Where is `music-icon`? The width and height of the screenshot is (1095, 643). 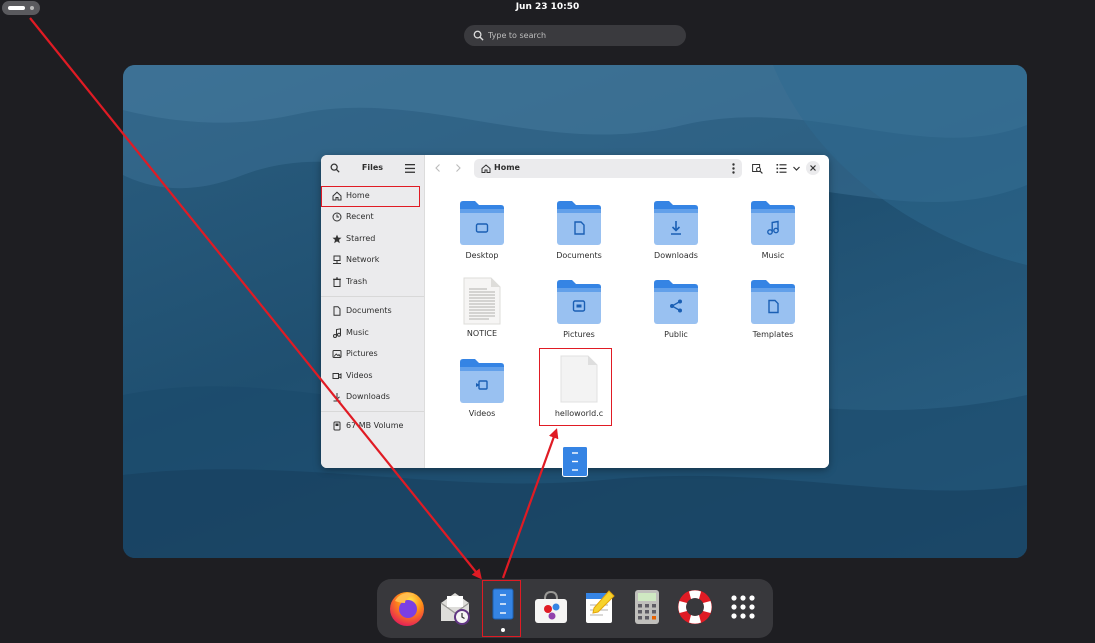
music-icon is located at coordinates (337, 333).